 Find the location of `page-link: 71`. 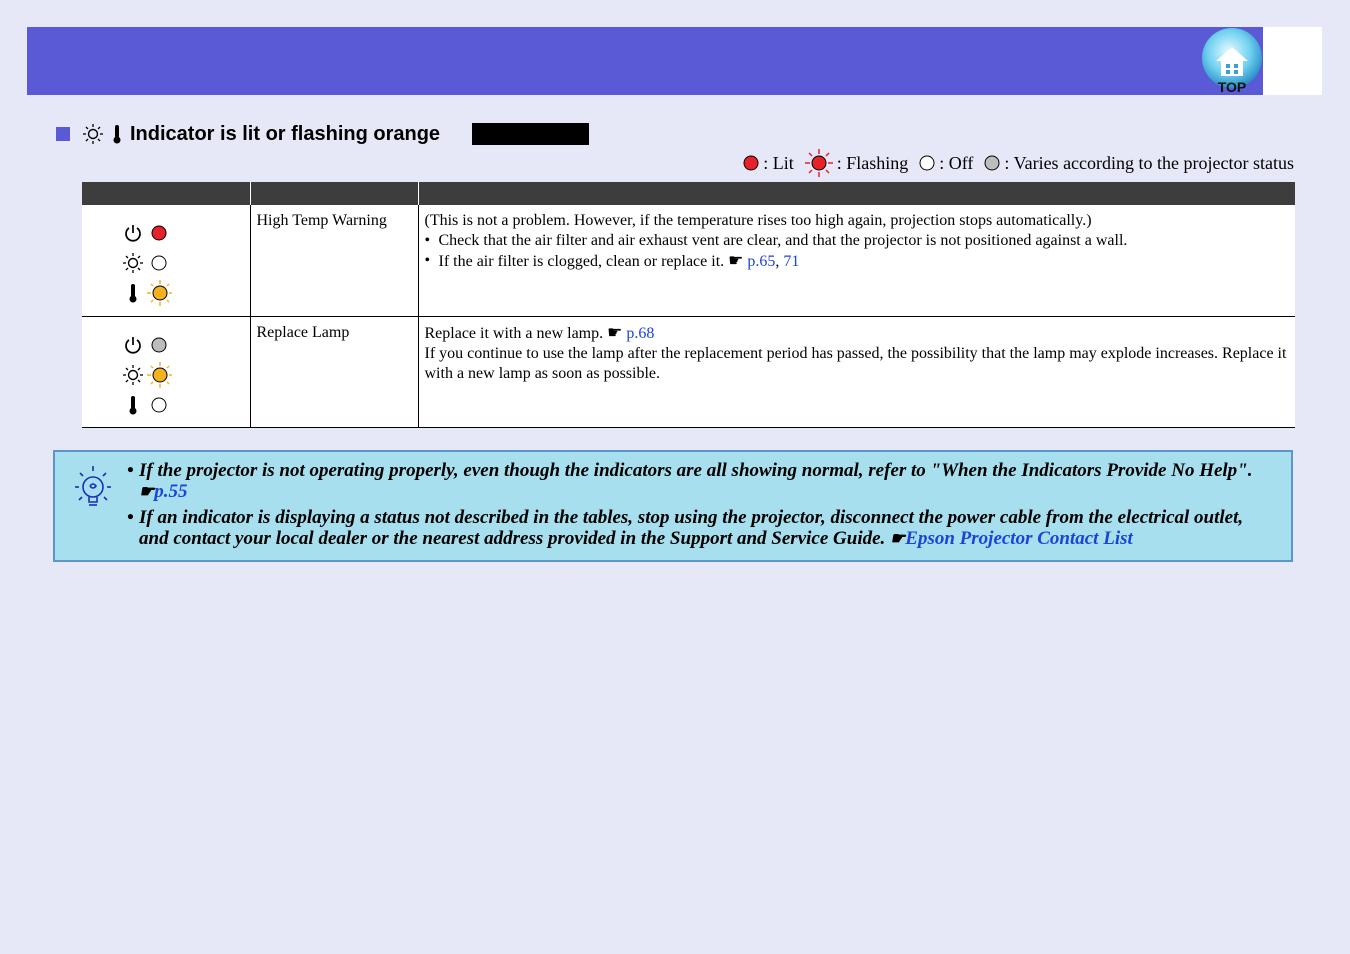

page-link: 71 is located at coordinates (791, 261).